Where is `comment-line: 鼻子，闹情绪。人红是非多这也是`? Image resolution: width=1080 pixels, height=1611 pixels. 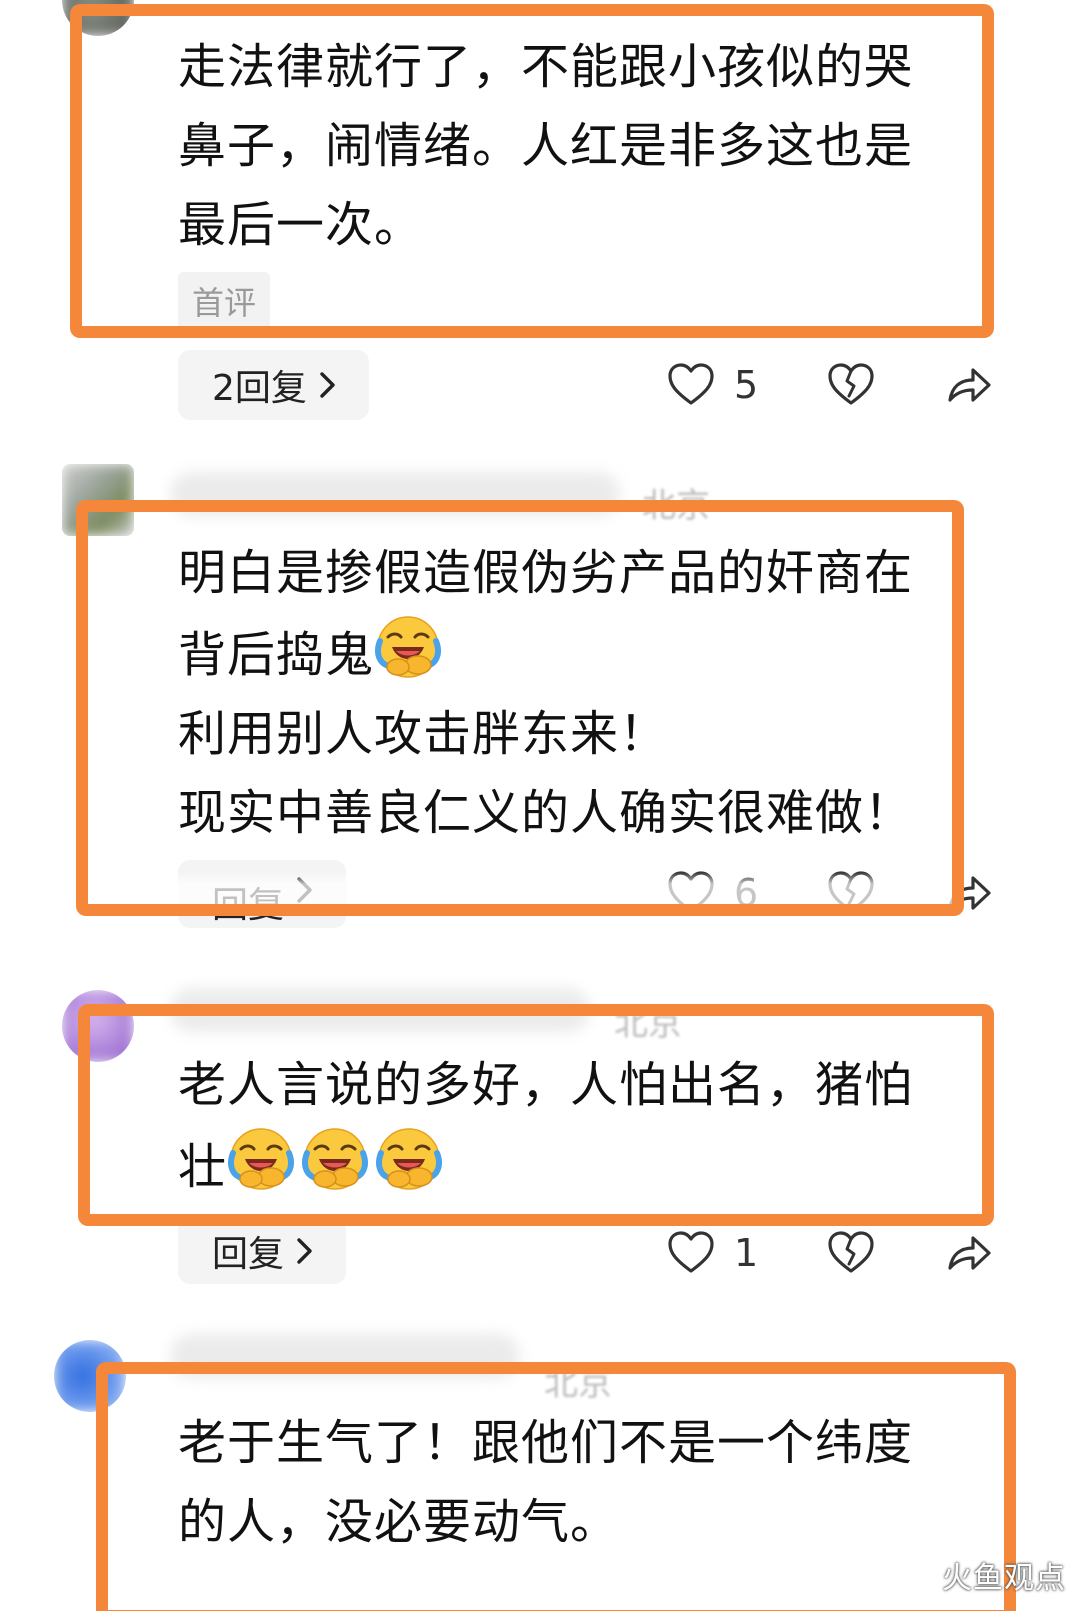
comment-line: 鼻子，闹情绪。人红是非多这也是 is located at coordinates (546, 146).